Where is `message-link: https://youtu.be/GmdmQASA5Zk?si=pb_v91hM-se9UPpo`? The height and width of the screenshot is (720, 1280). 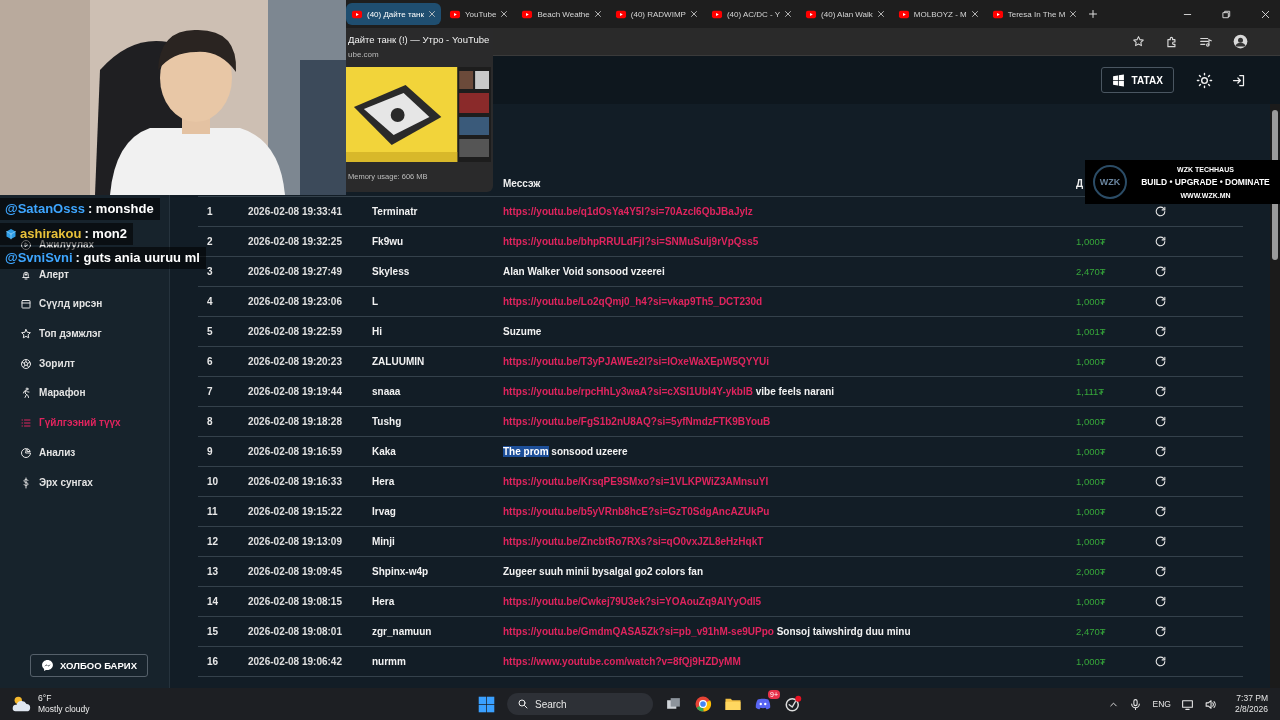 message-link: https://youtu.be/GmdmQASA5Zk?si=pb_v91hM-se9UPpo is located at coordinates (638, 631).